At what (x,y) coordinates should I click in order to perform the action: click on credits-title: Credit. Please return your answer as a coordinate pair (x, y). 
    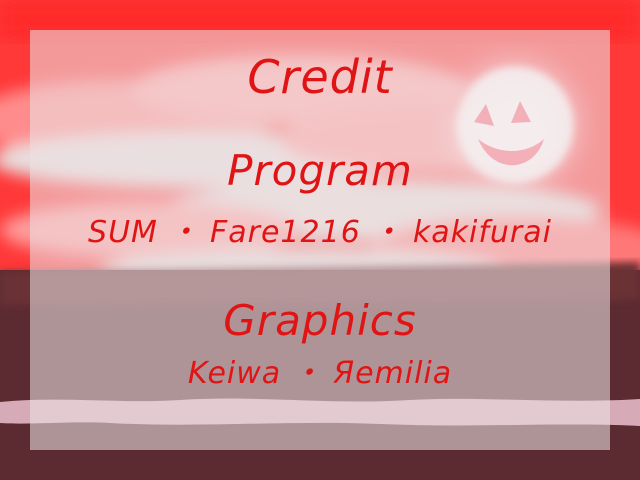
    Looking at the image, I should click on (320, 77).